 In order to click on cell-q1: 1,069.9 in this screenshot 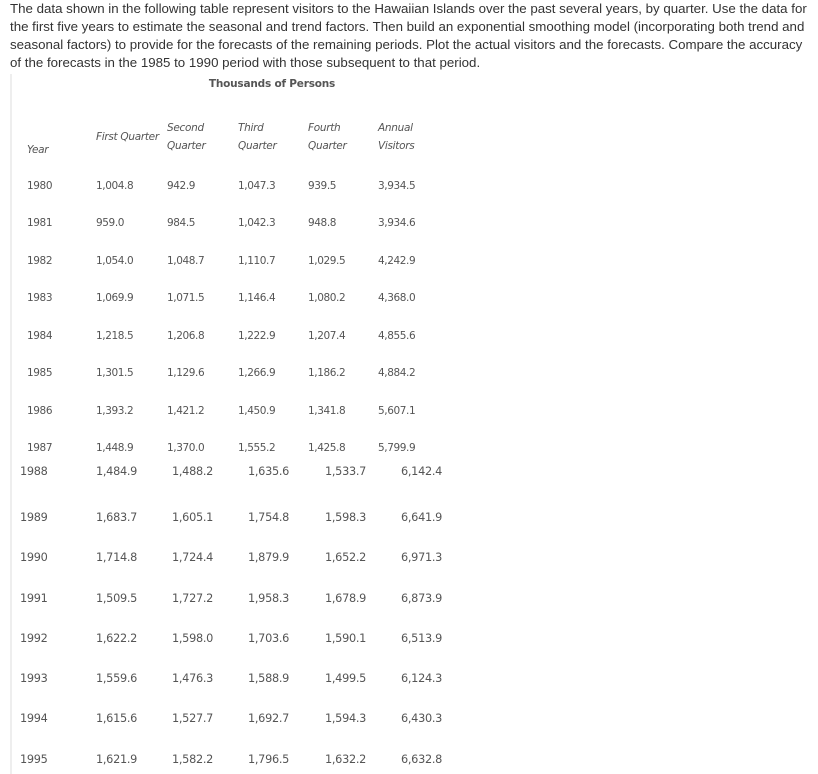, I will do `click(115, 298)`.